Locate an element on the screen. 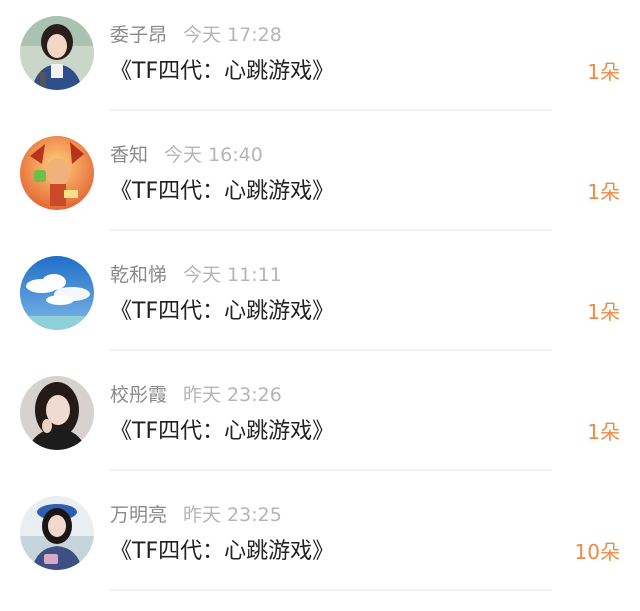  item-meta: 万明亮 昨天 23:25 is located at coordinates (196, 515).